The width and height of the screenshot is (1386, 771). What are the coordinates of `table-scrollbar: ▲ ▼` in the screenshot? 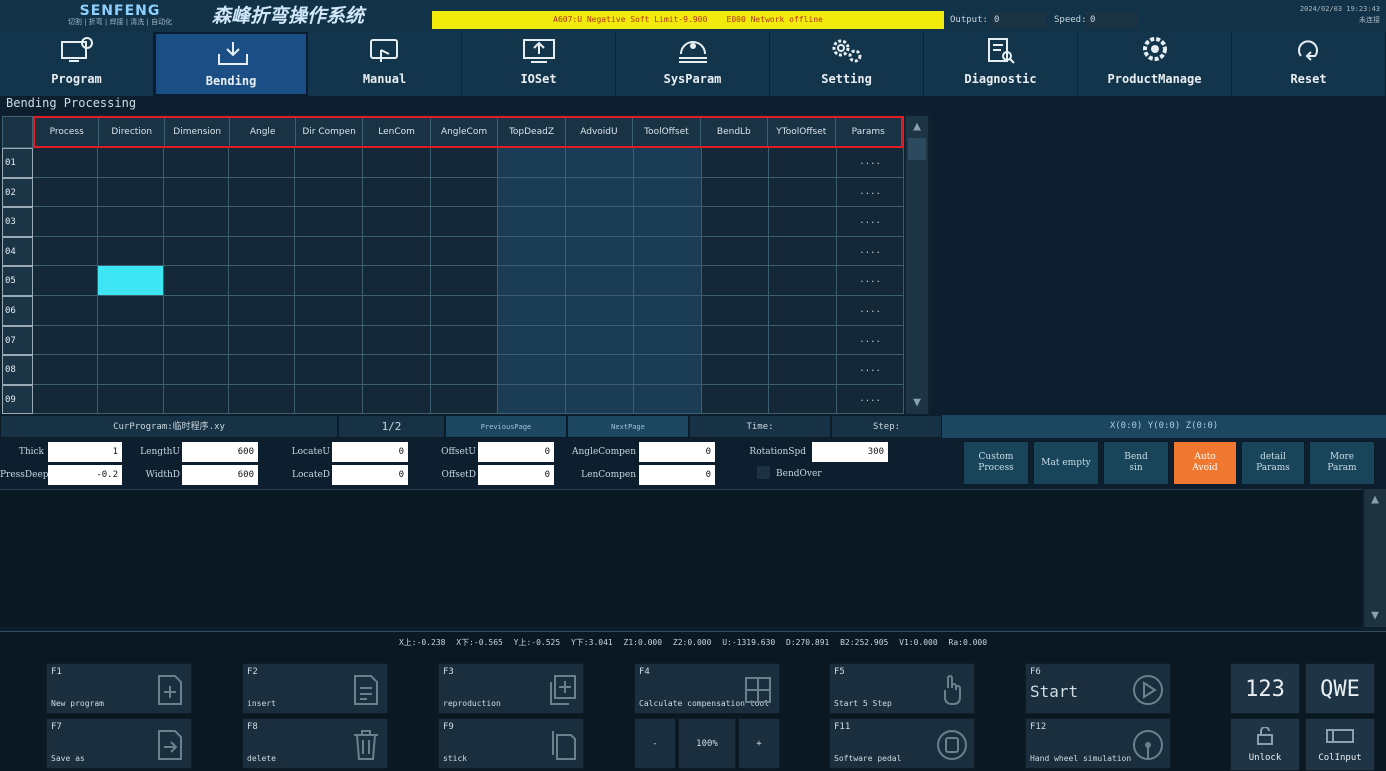 It's located at (917, 265).